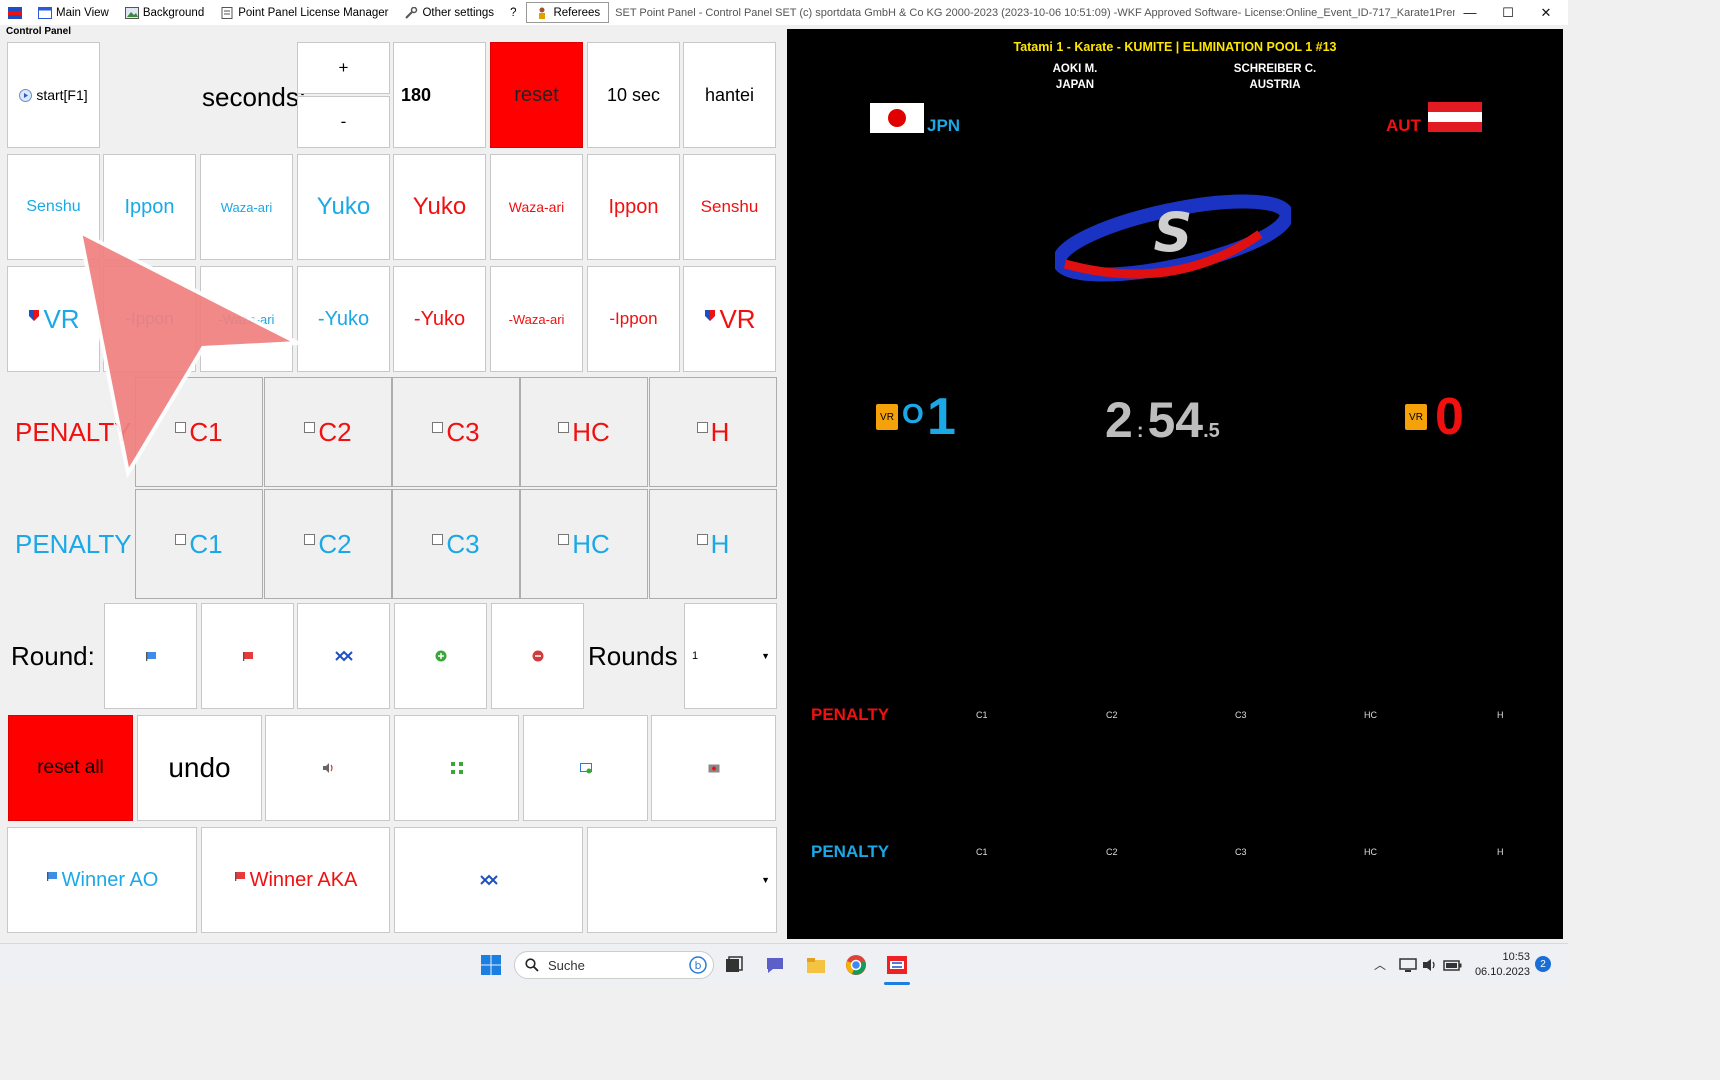  I want to click on ao-vr-button: VR, so click(53, 319).